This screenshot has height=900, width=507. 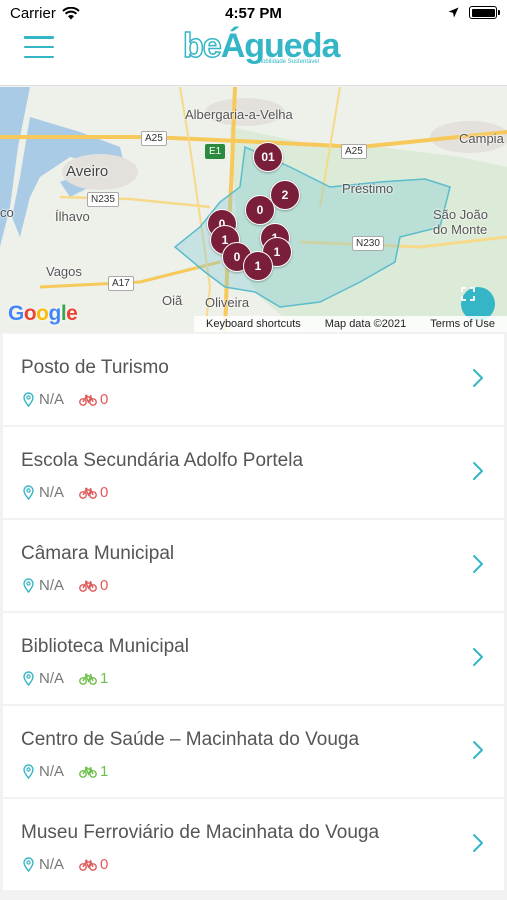 I want to click on station-list-item: Câmara Municipal N/A 0, so click(x=253, y=565).